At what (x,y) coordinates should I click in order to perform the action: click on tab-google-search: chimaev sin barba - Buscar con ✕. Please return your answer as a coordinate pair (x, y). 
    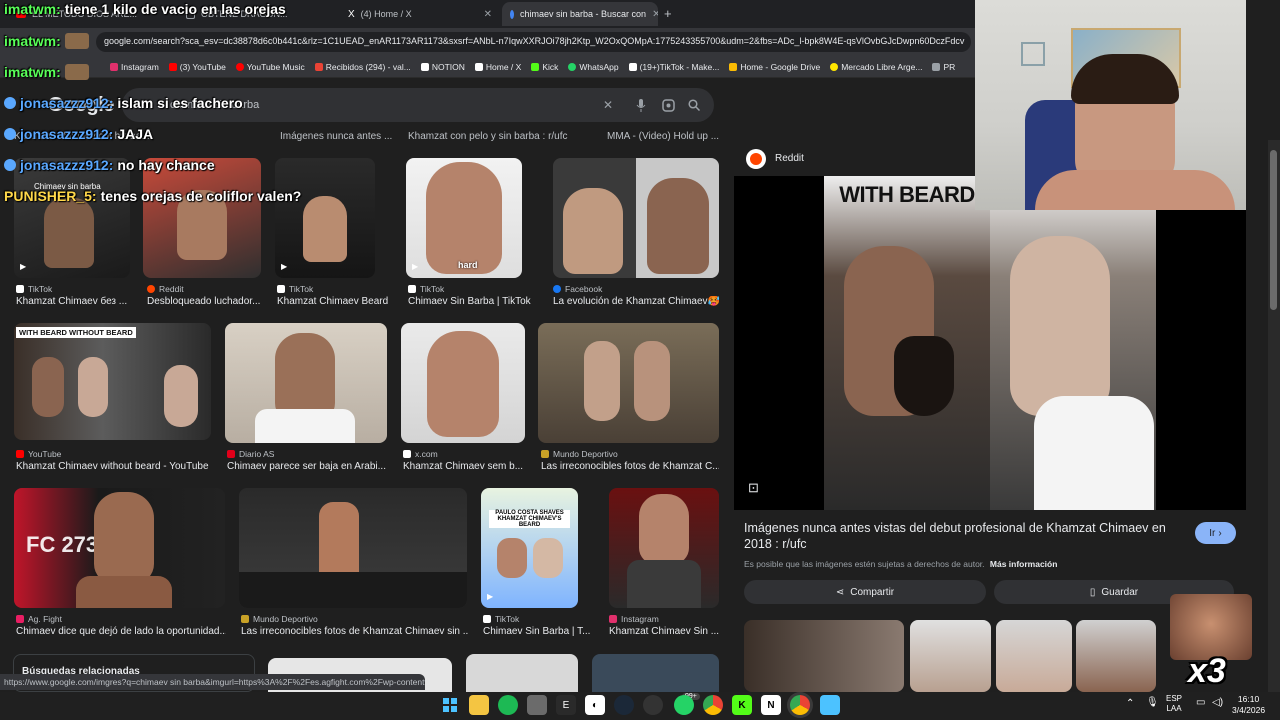
    Looking at the image, I should click on (580, 14).